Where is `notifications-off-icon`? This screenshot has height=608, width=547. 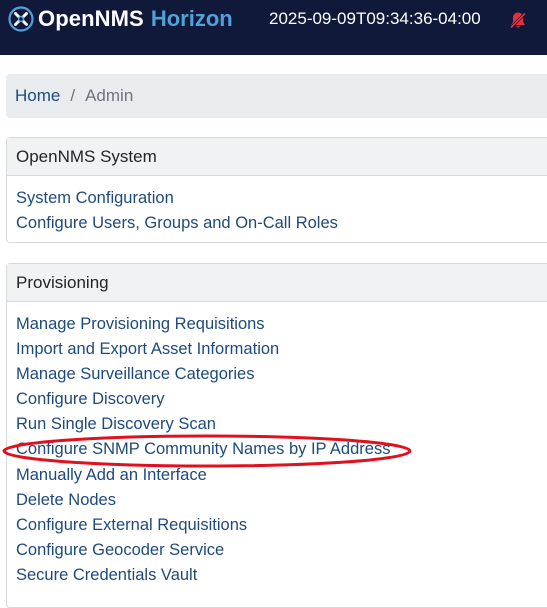
notifications-off-icon is located at coordinates (518, 22).